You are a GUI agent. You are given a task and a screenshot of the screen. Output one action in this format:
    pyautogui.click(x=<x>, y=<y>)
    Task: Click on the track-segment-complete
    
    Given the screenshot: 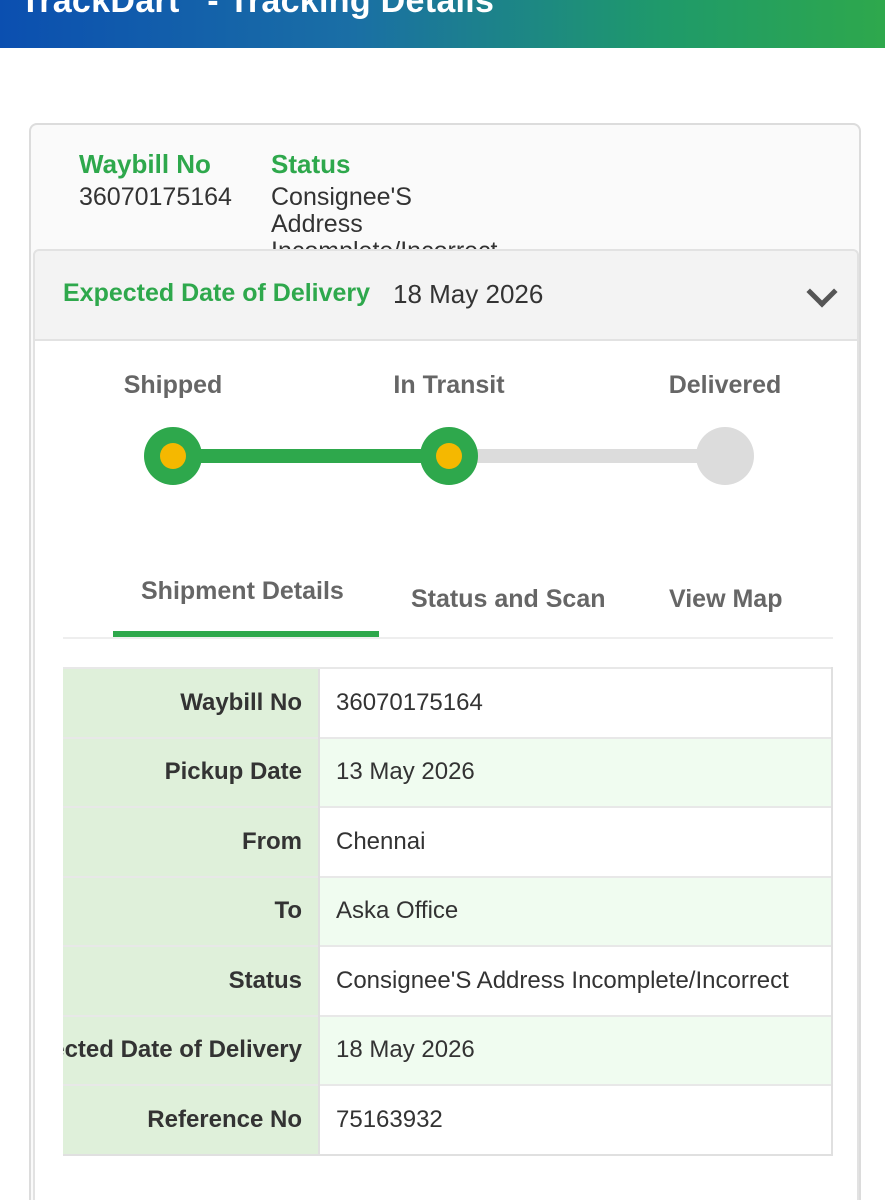 What is the action you would take?
    pyautogui.click(x=311, y=456)
    